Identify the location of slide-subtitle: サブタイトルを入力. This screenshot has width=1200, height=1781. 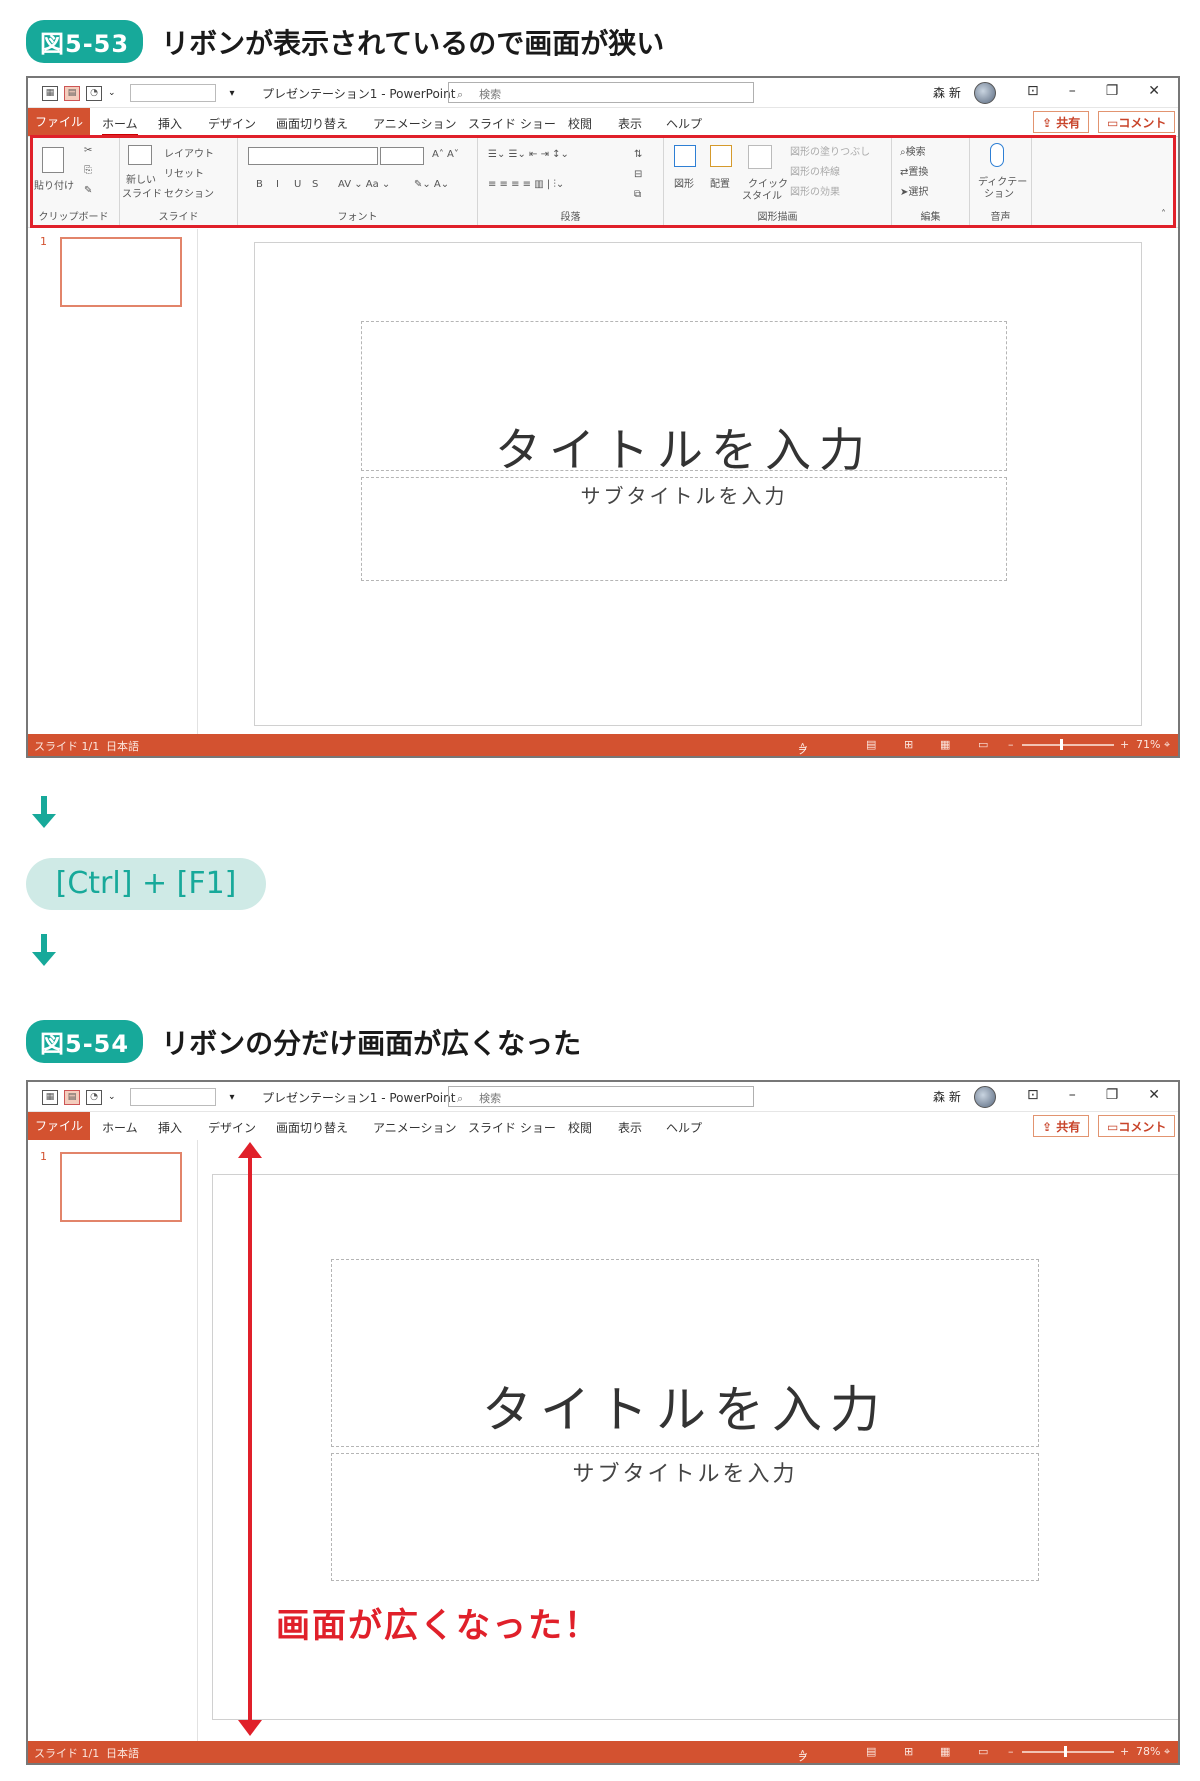
(684, 496).